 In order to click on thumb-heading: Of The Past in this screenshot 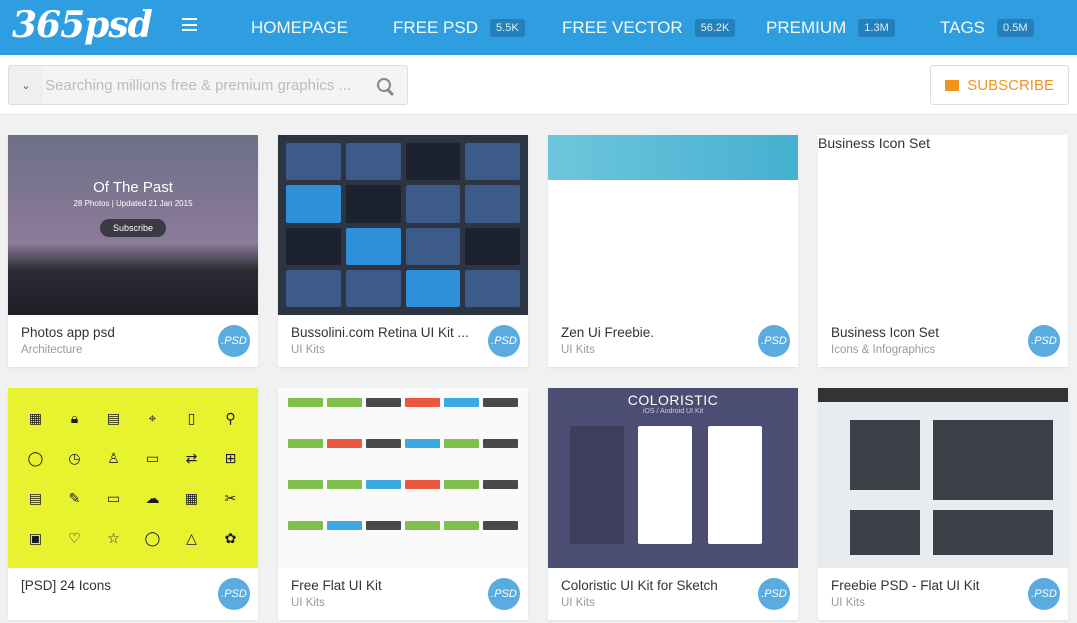, I will do `click(133, 187)`.